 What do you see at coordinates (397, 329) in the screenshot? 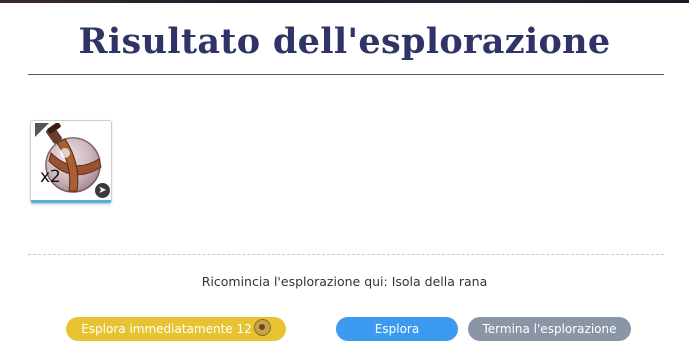
I see `explore-button: Esplora` at bounding box center [397, 329].